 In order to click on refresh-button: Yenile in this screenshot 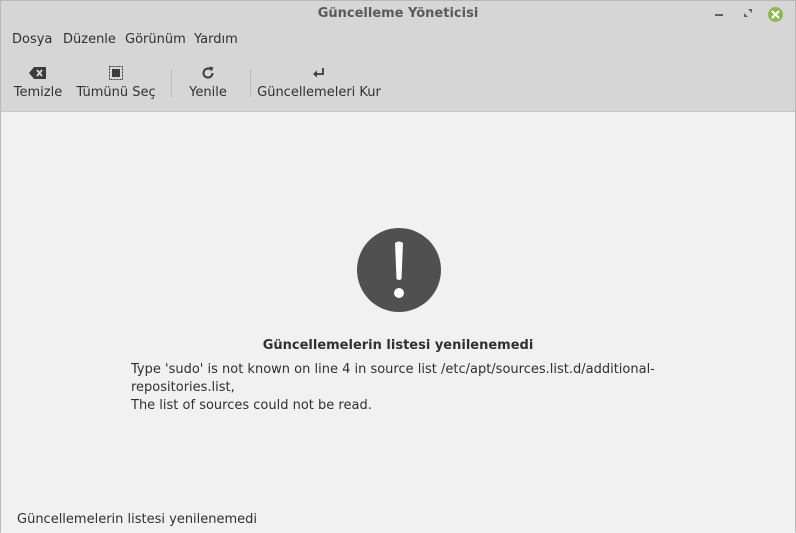, I will do `click(208, 82)`.